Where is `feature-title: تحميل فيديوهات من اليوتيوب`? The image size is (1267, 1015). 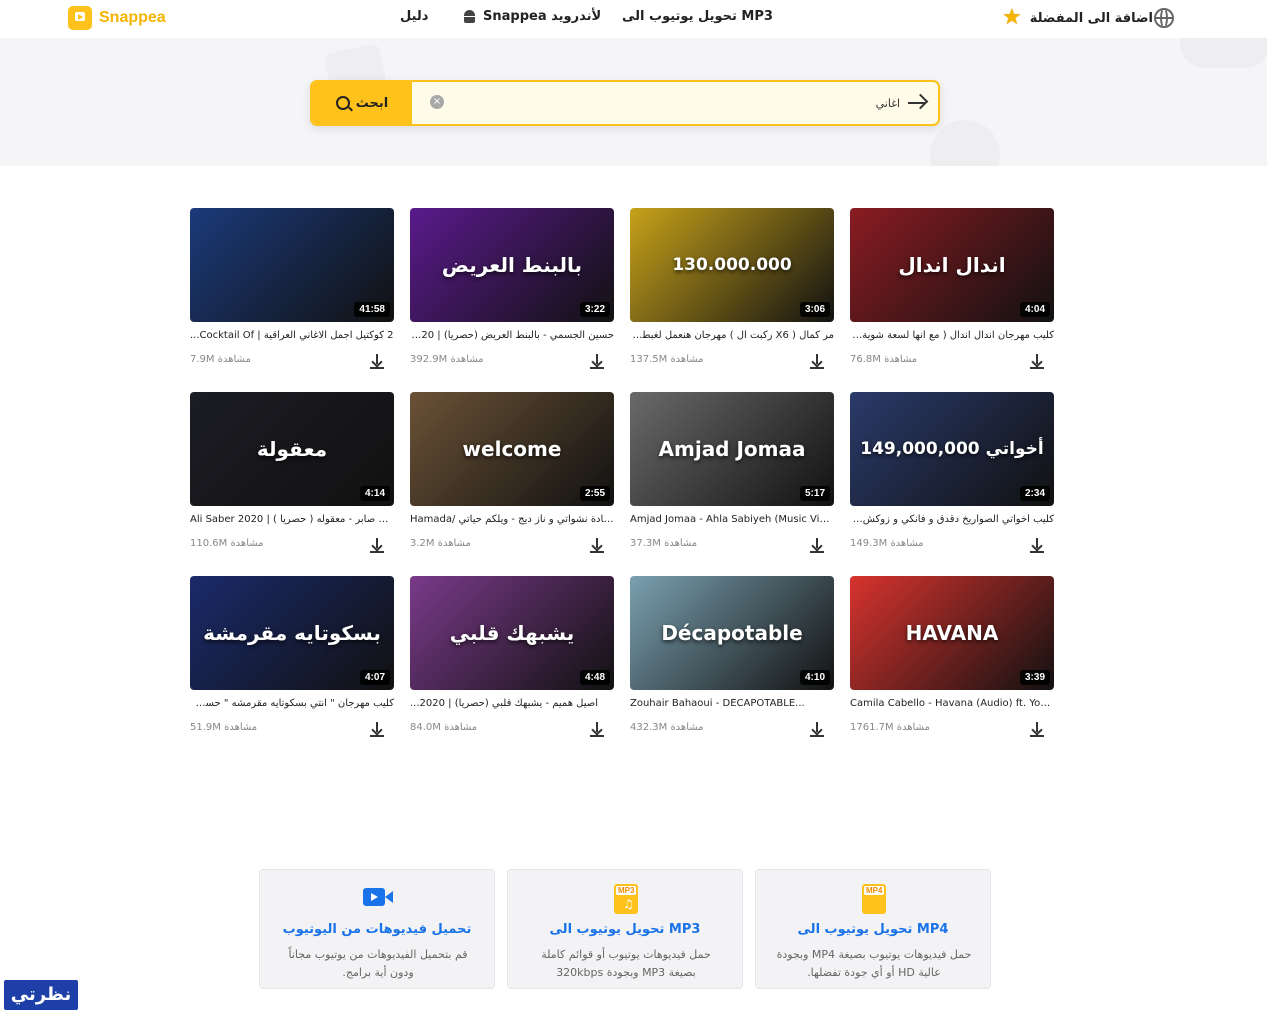 feature-title: تحميل فيديوهات من اليوتيوب is located at coordinates (377, 929).